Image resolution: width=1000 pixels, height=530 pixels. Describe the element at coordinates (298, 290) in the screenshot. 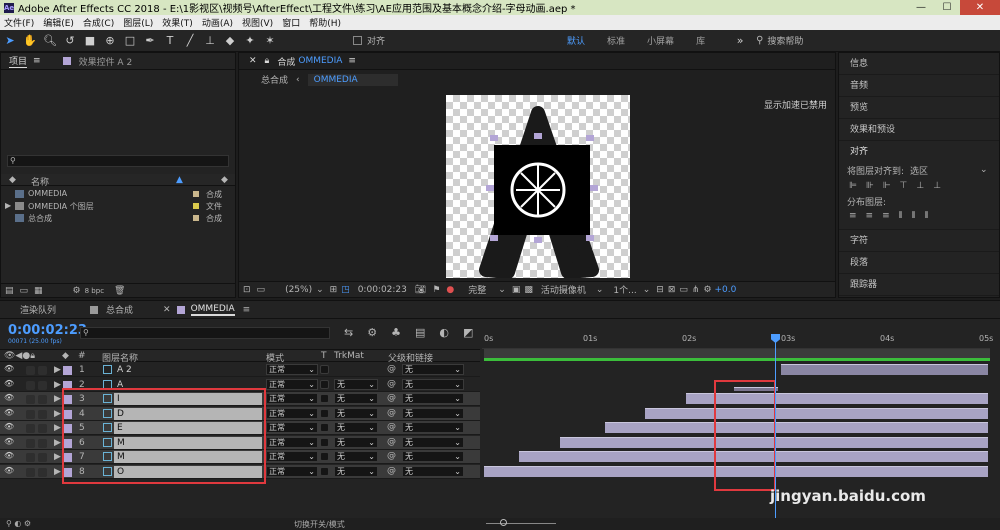

I see `zoom-dropdown: (25%)` at that location.